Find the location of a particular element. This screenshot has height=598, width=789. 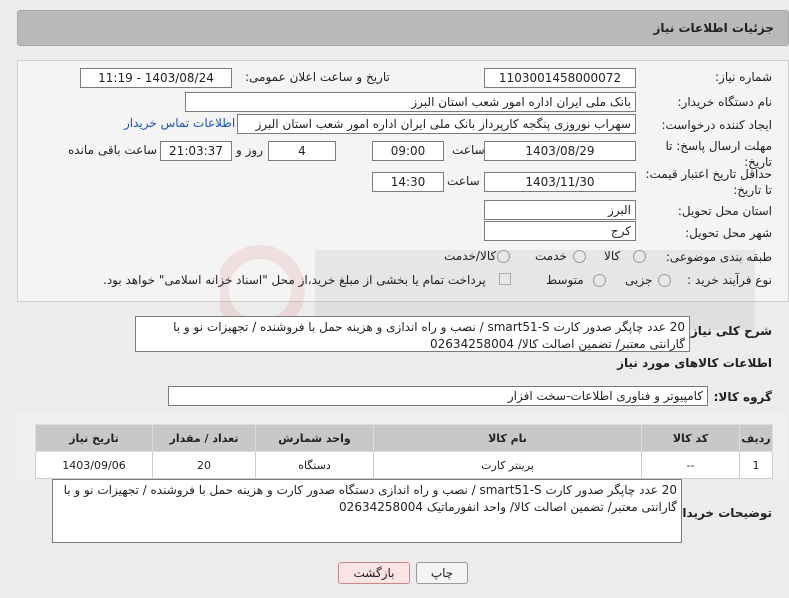

reply-time-field: 09:00 is located at coordinates (408, 151).